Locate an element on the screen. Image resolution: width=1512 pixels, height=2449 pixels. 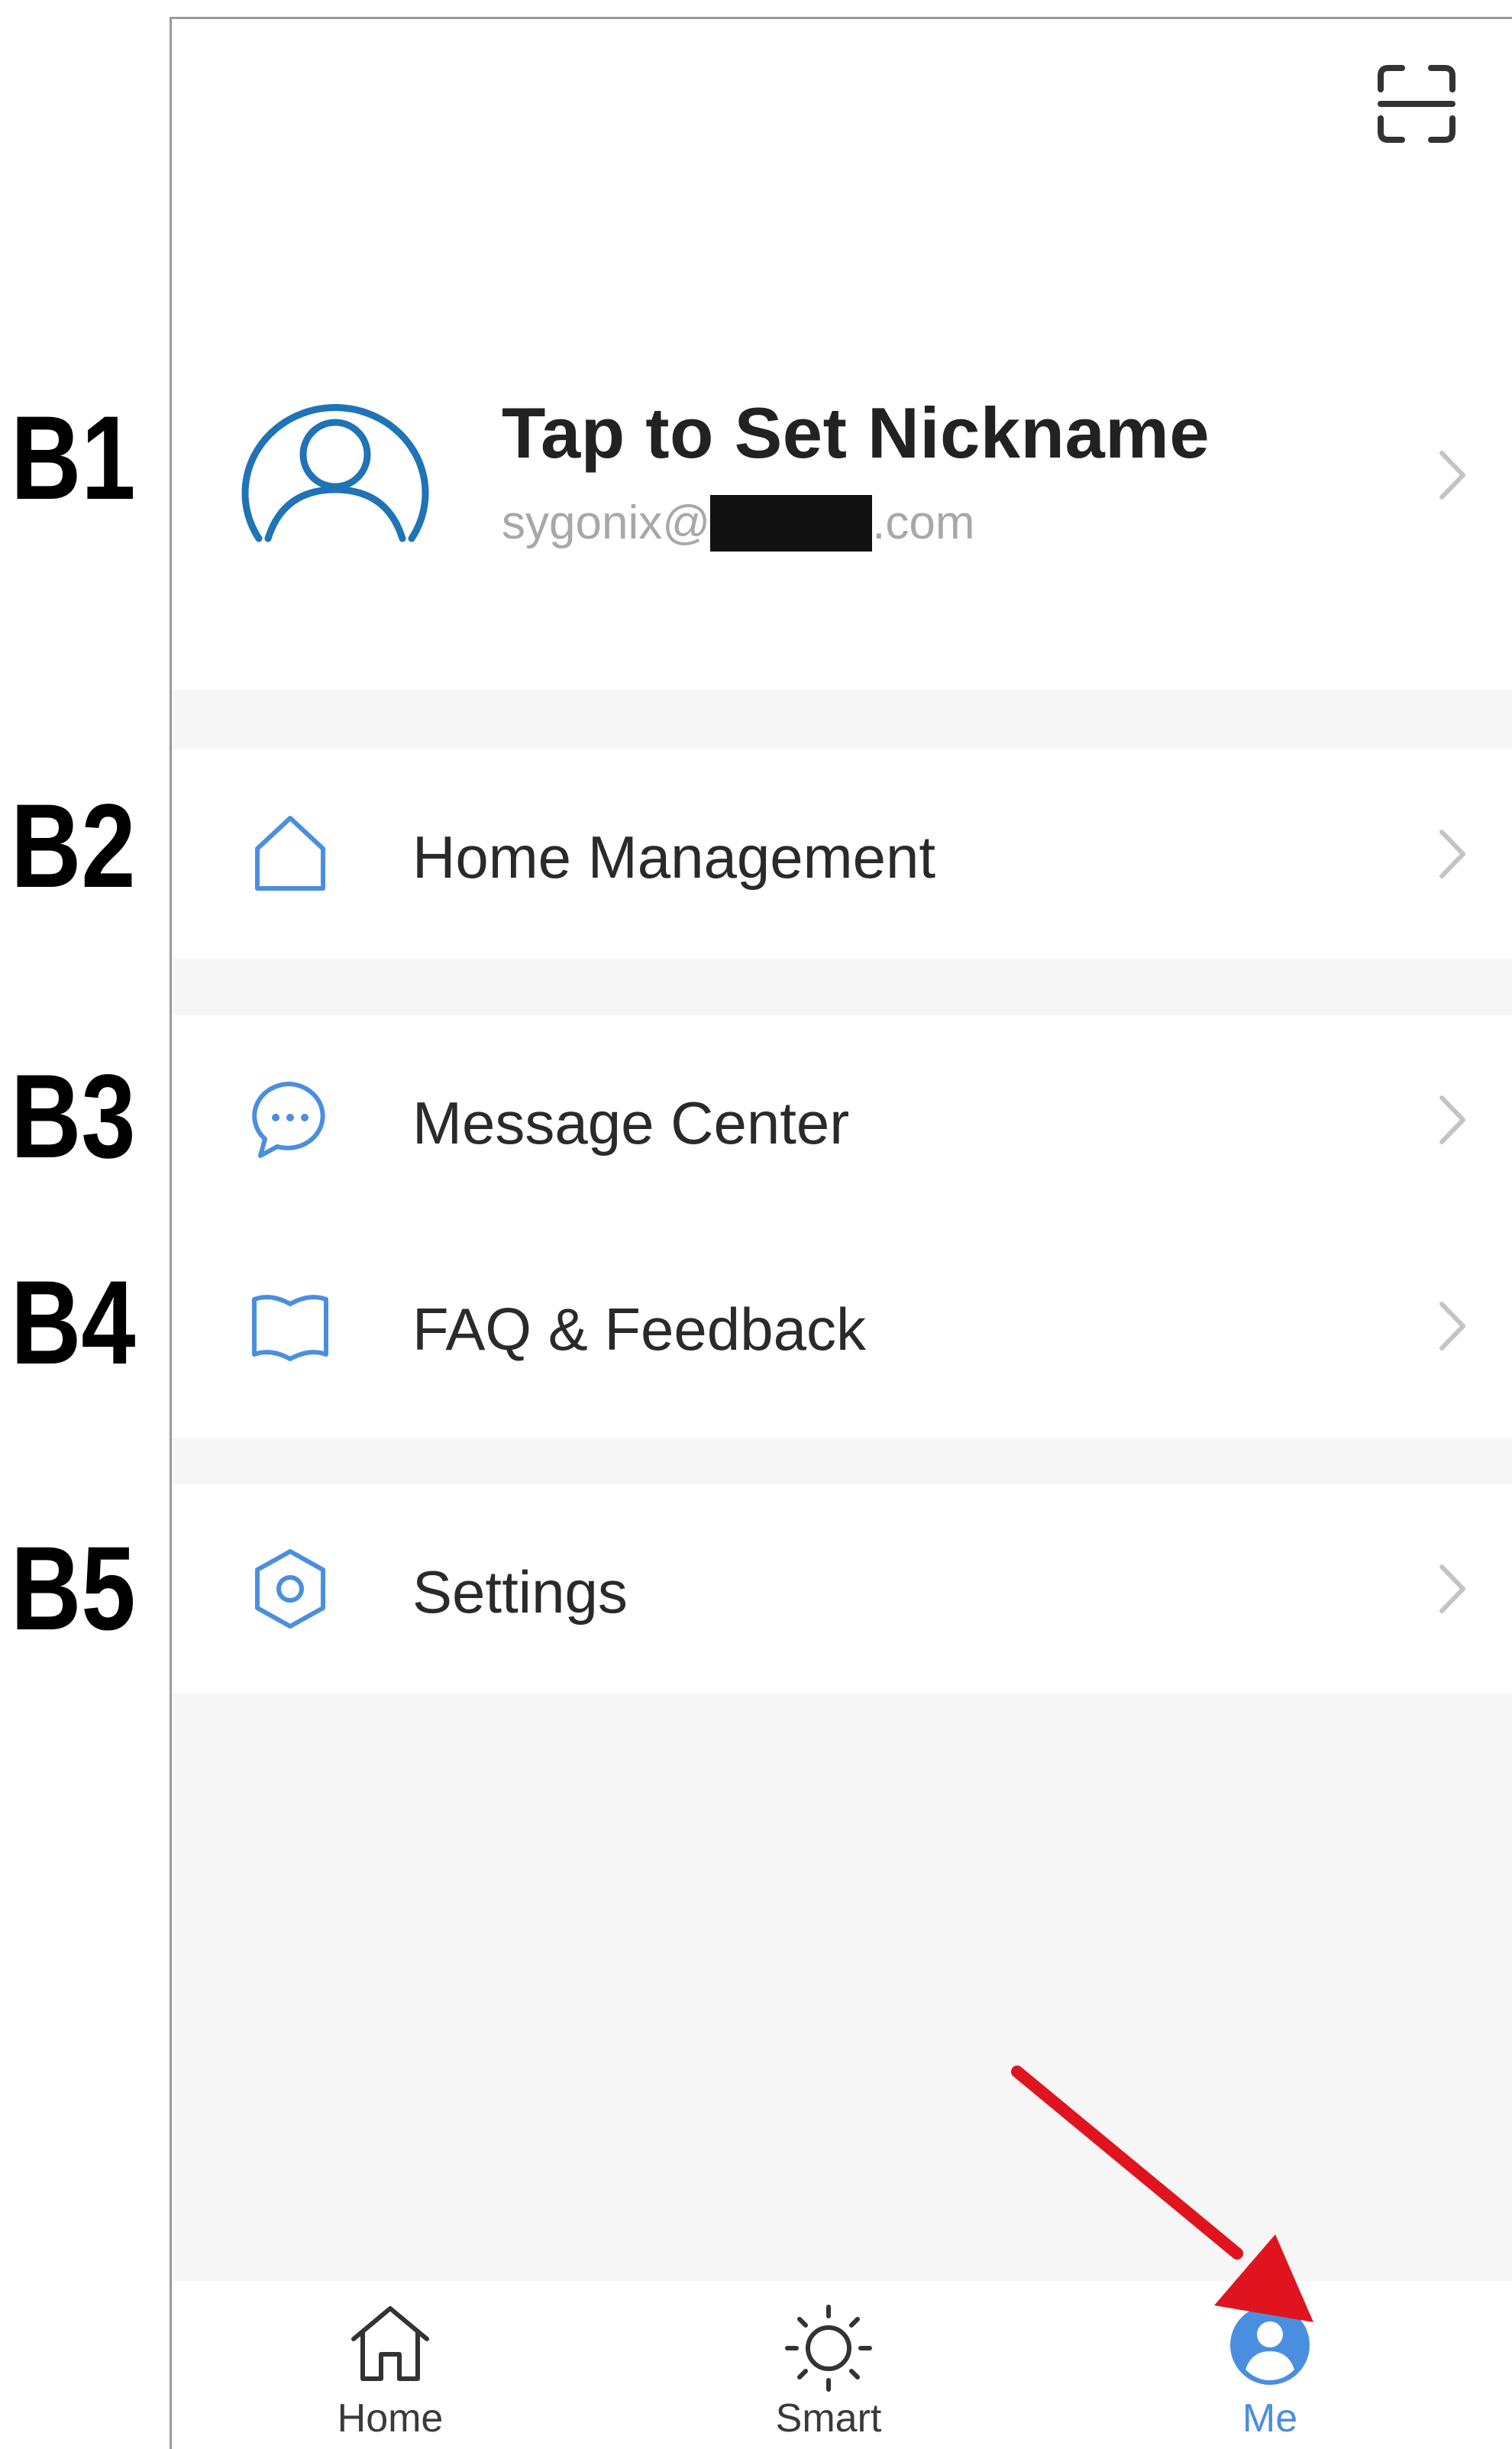
menu-item-faq-feedback: FAQ & Feedback is located at coordinates (842, 1326).